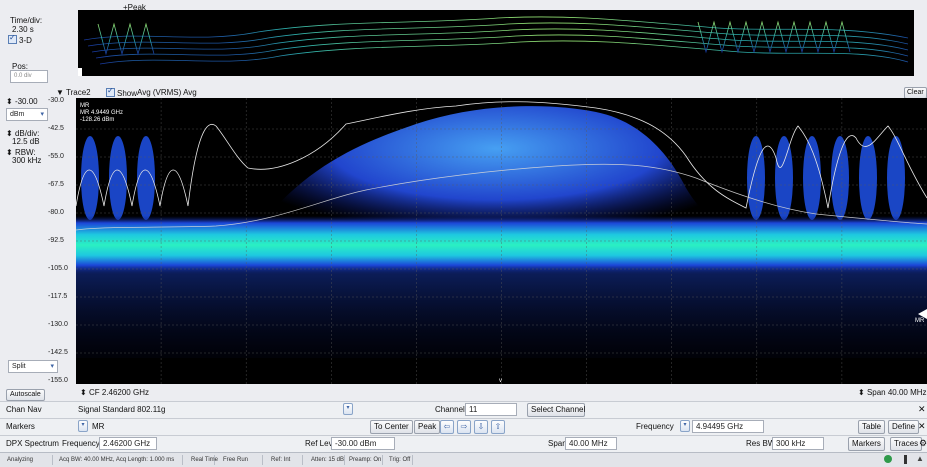 This screenshot has width=927, height=467. I want to click on markers-label: Markers, so click(20, 426).